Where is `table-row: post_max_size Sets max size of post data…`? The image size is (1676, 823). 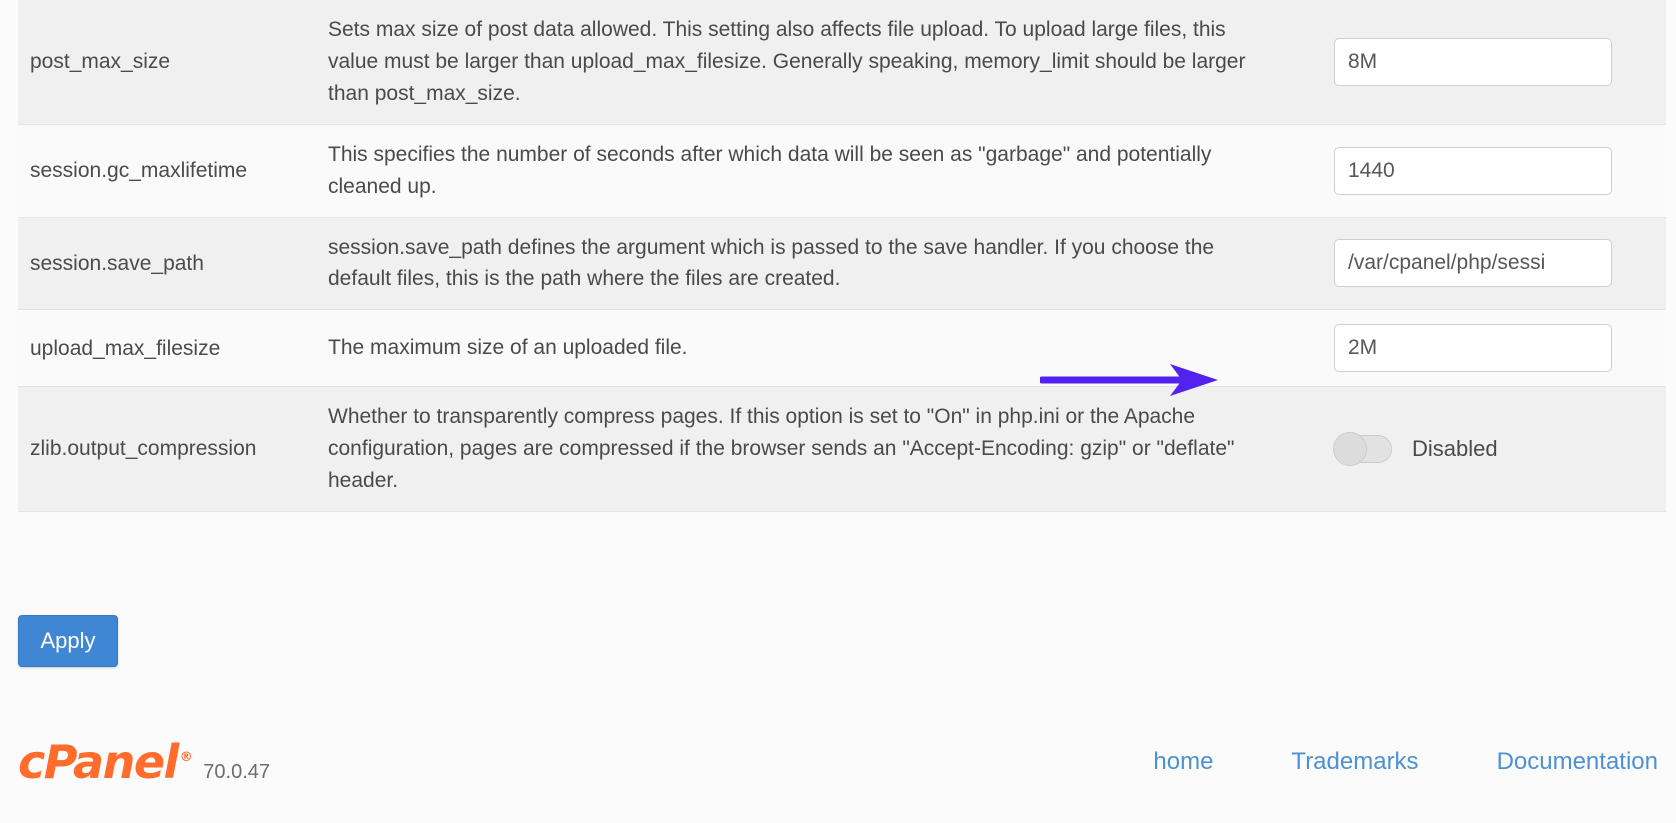
table-row: post_max_size Sets max size of post data… is located at coordinates (842, 62).